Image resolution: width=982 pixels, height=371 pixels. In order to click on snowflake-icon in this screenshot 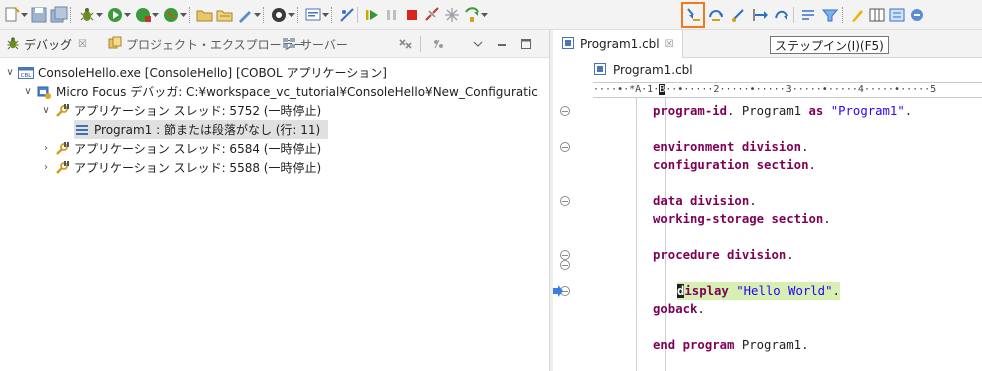, I will do `click(452, 15)`.